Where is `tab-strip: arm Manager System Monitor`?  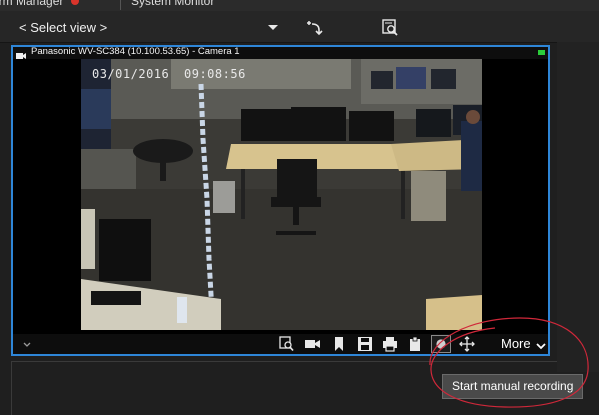
tab-strip: arm Manager System Monitor is located at coordinates (299, 5).